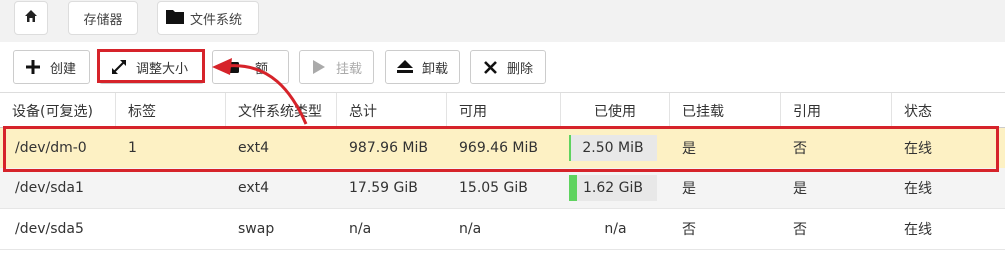  I want to click on annotation-arrow, so click(260, 91).